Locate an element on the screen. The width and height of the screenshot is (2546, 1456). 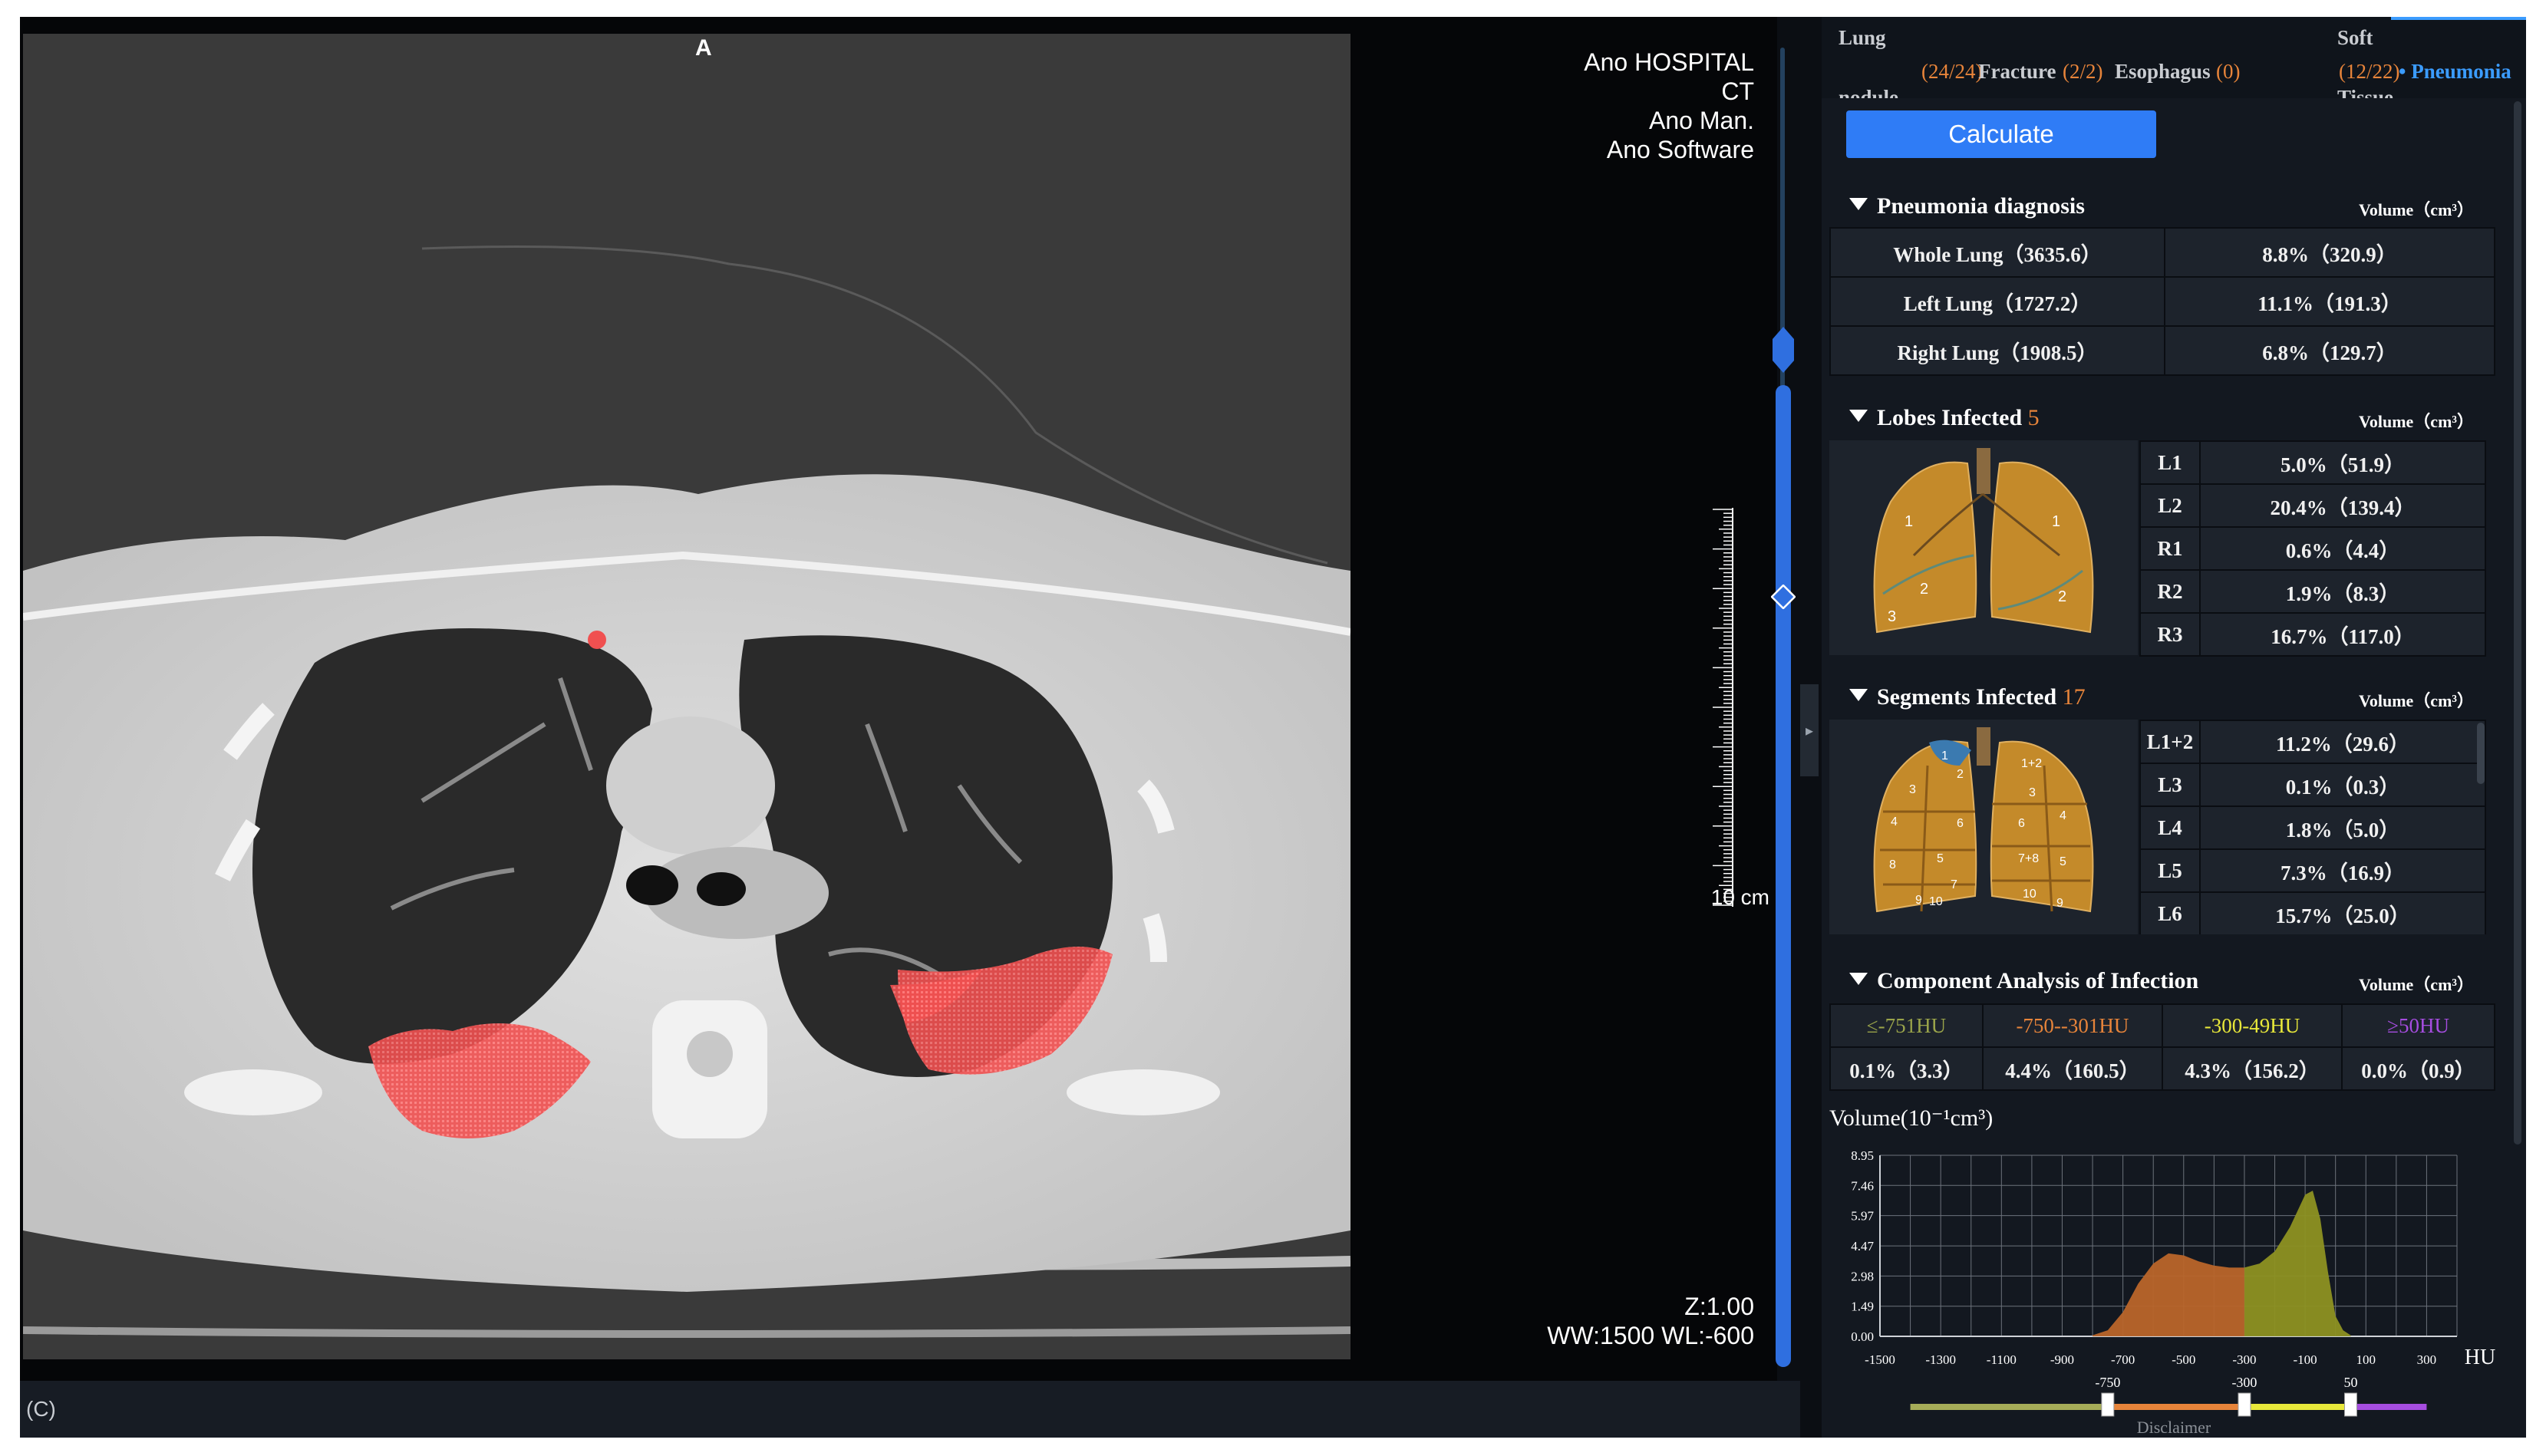
section-header-lobes: Lobes Infected 5 Volume（cm³） is located at coordinates (2152, 419).